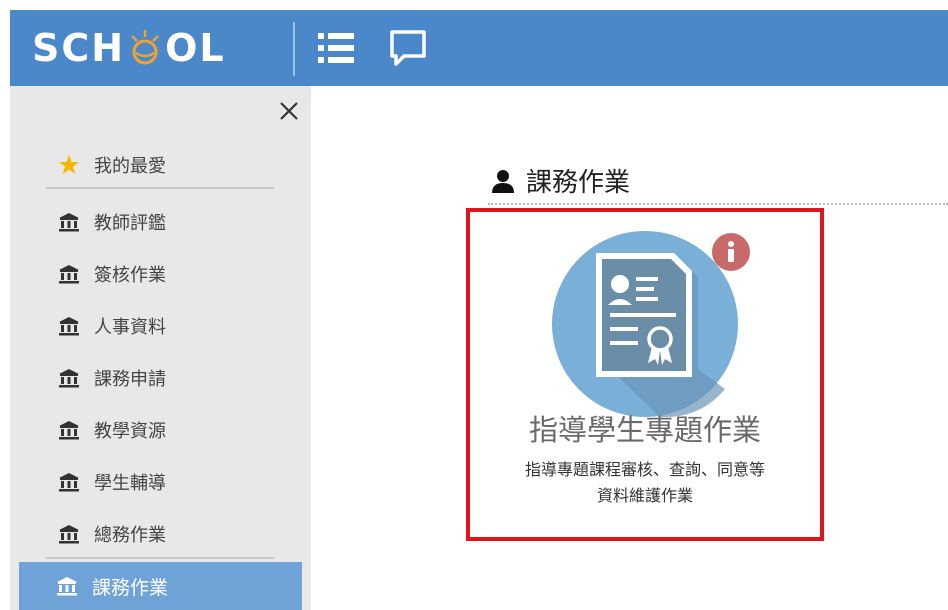 This screenshot has height=610, width=948. Describe the element at coordinates (79, 48) in the screenshot. I see `logo-text-left: SCH` at that location.